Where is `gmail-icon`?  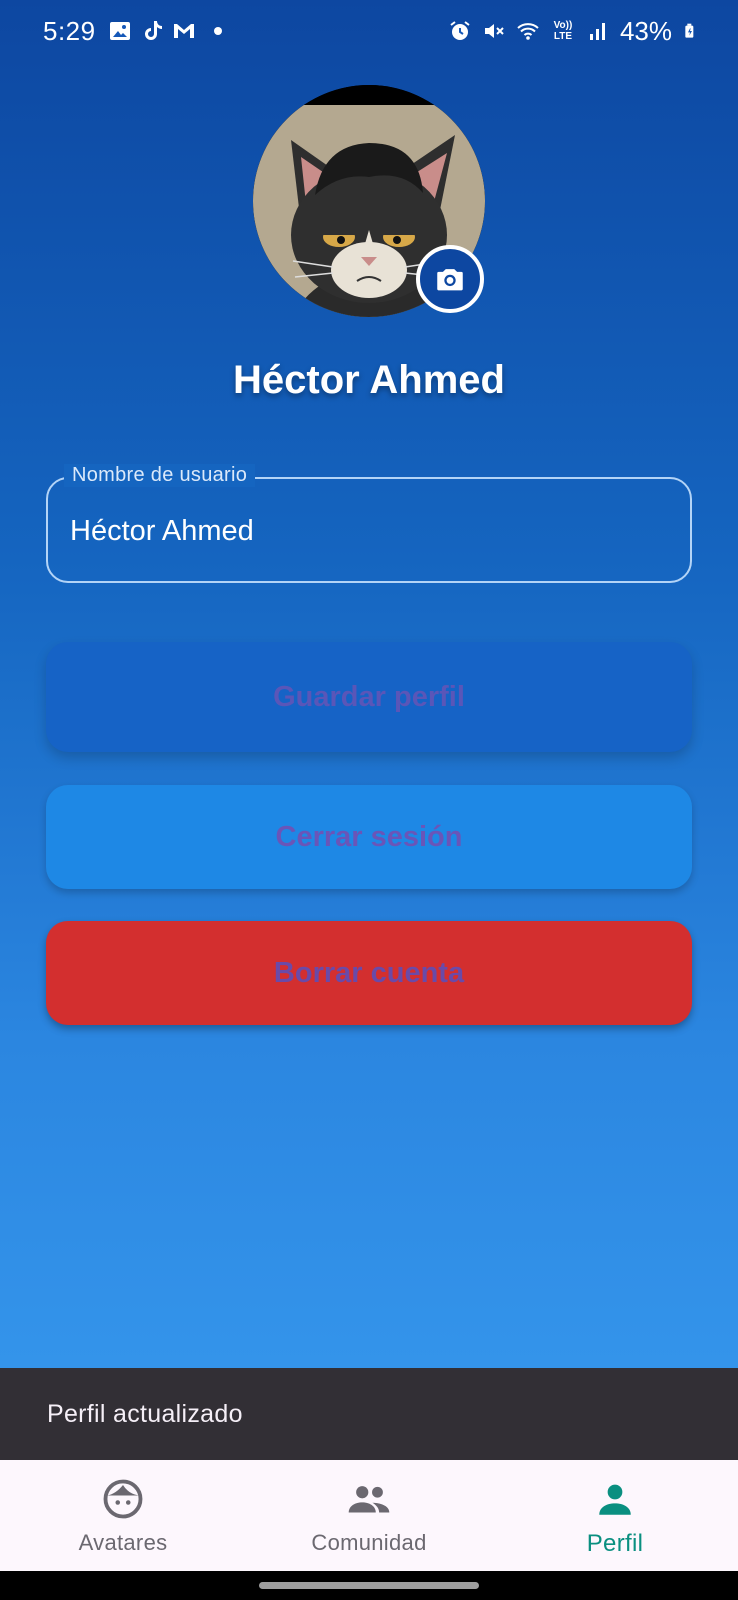
gmail-icon is located at coordinates (183, 31).